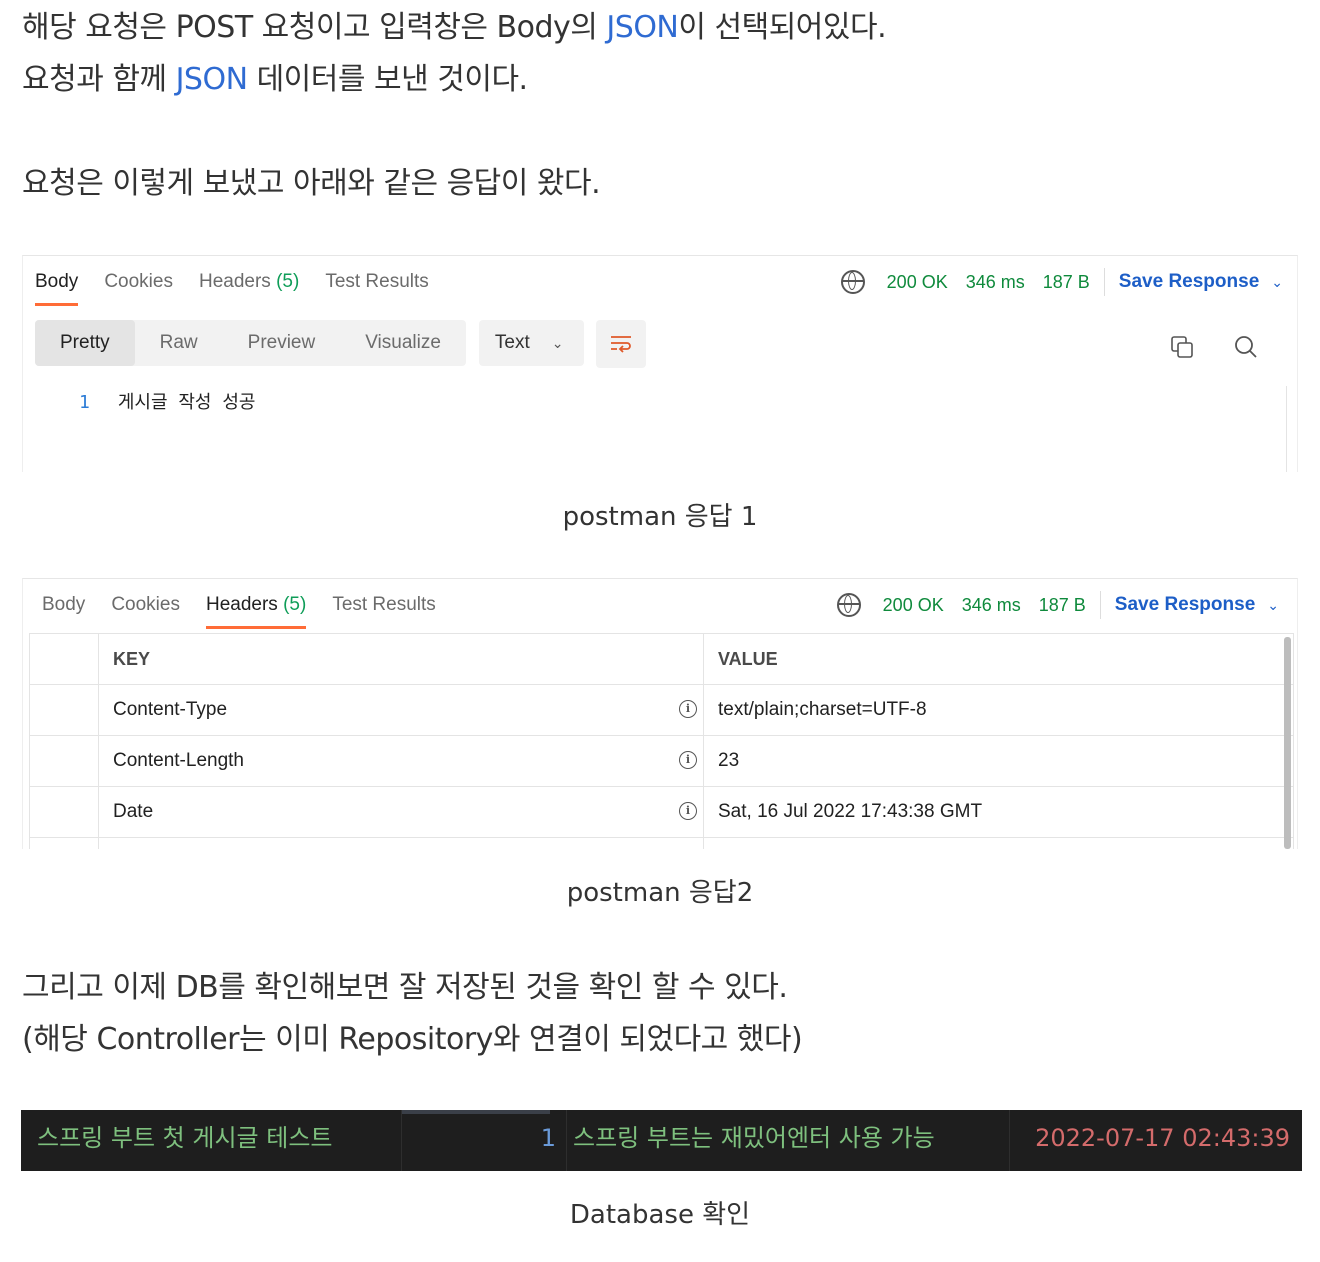 The image size is (1320, 1262). I want to click on format-pretty: Pretty, so click(85, 343).